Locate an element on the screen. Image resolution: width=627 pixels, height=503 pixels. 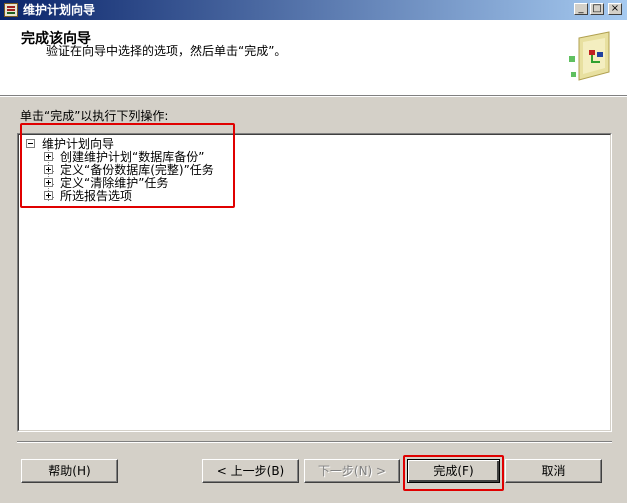
back-button: < 上一步(B) is located at coordinates (250, 471).